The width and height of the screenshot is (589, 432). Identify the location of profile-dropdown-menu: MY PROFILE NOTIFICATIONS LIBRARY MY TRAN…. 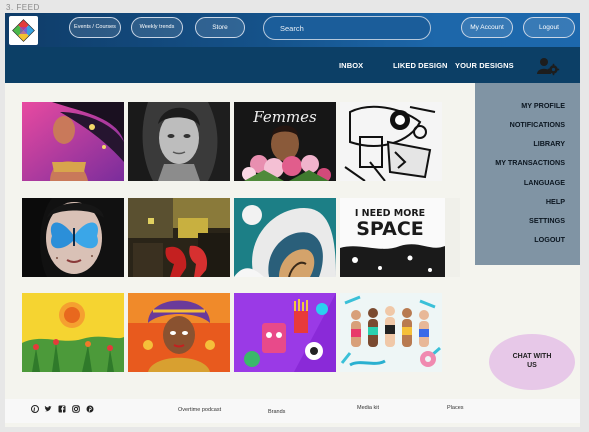
(527, 174).